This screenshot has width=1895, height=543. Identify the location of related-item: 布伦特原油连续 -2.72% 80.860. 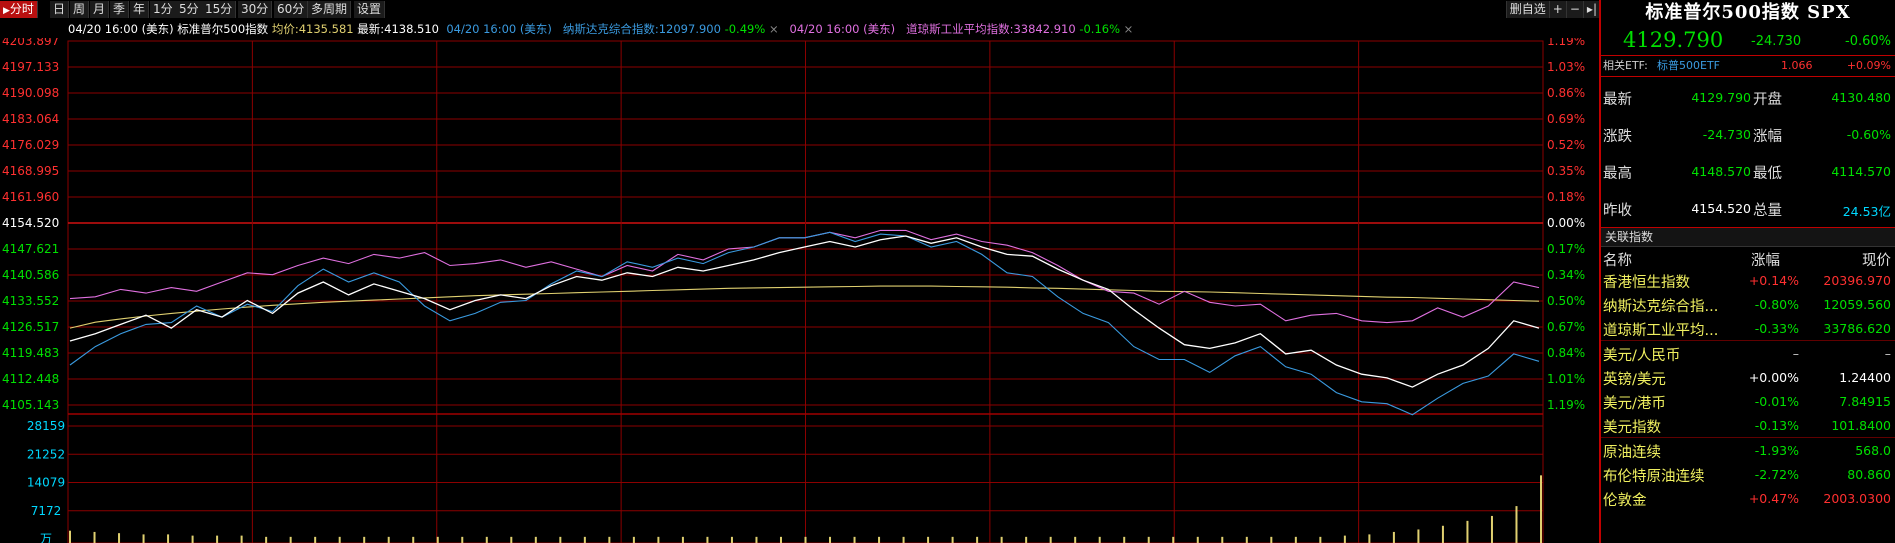
(1748, 474).